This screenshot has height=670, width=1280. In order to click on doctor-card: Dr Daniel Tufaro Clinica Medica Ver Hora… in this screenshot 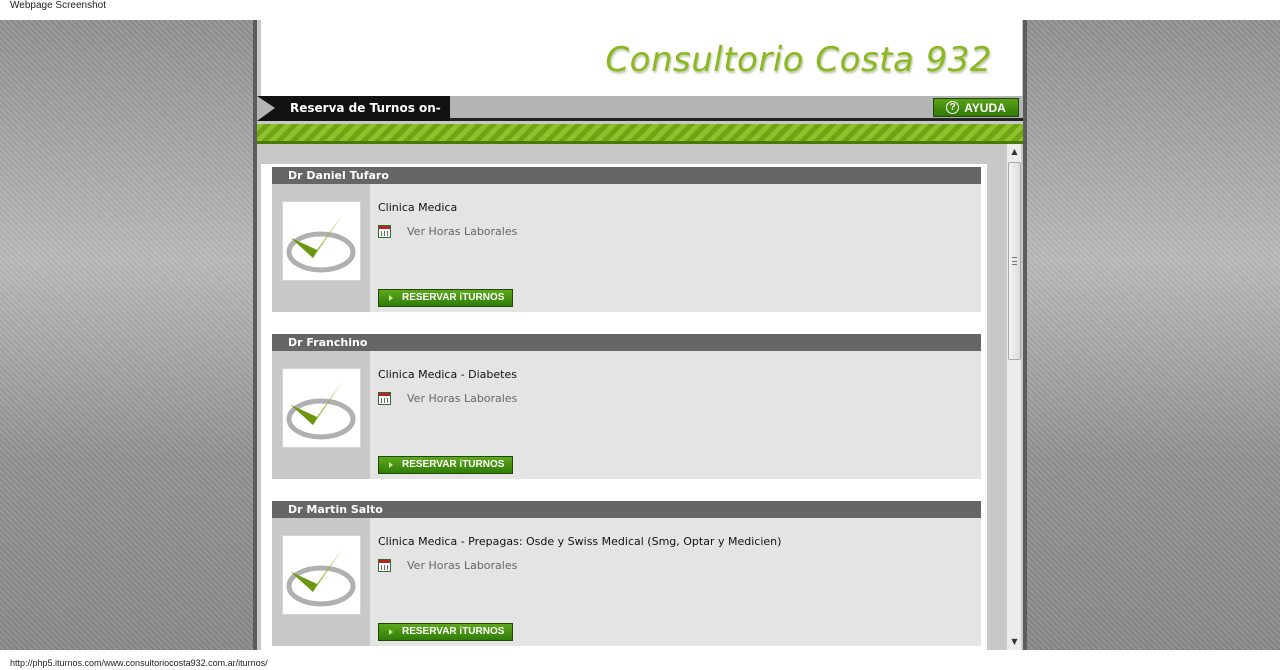, I will do `click(626, 239)`.